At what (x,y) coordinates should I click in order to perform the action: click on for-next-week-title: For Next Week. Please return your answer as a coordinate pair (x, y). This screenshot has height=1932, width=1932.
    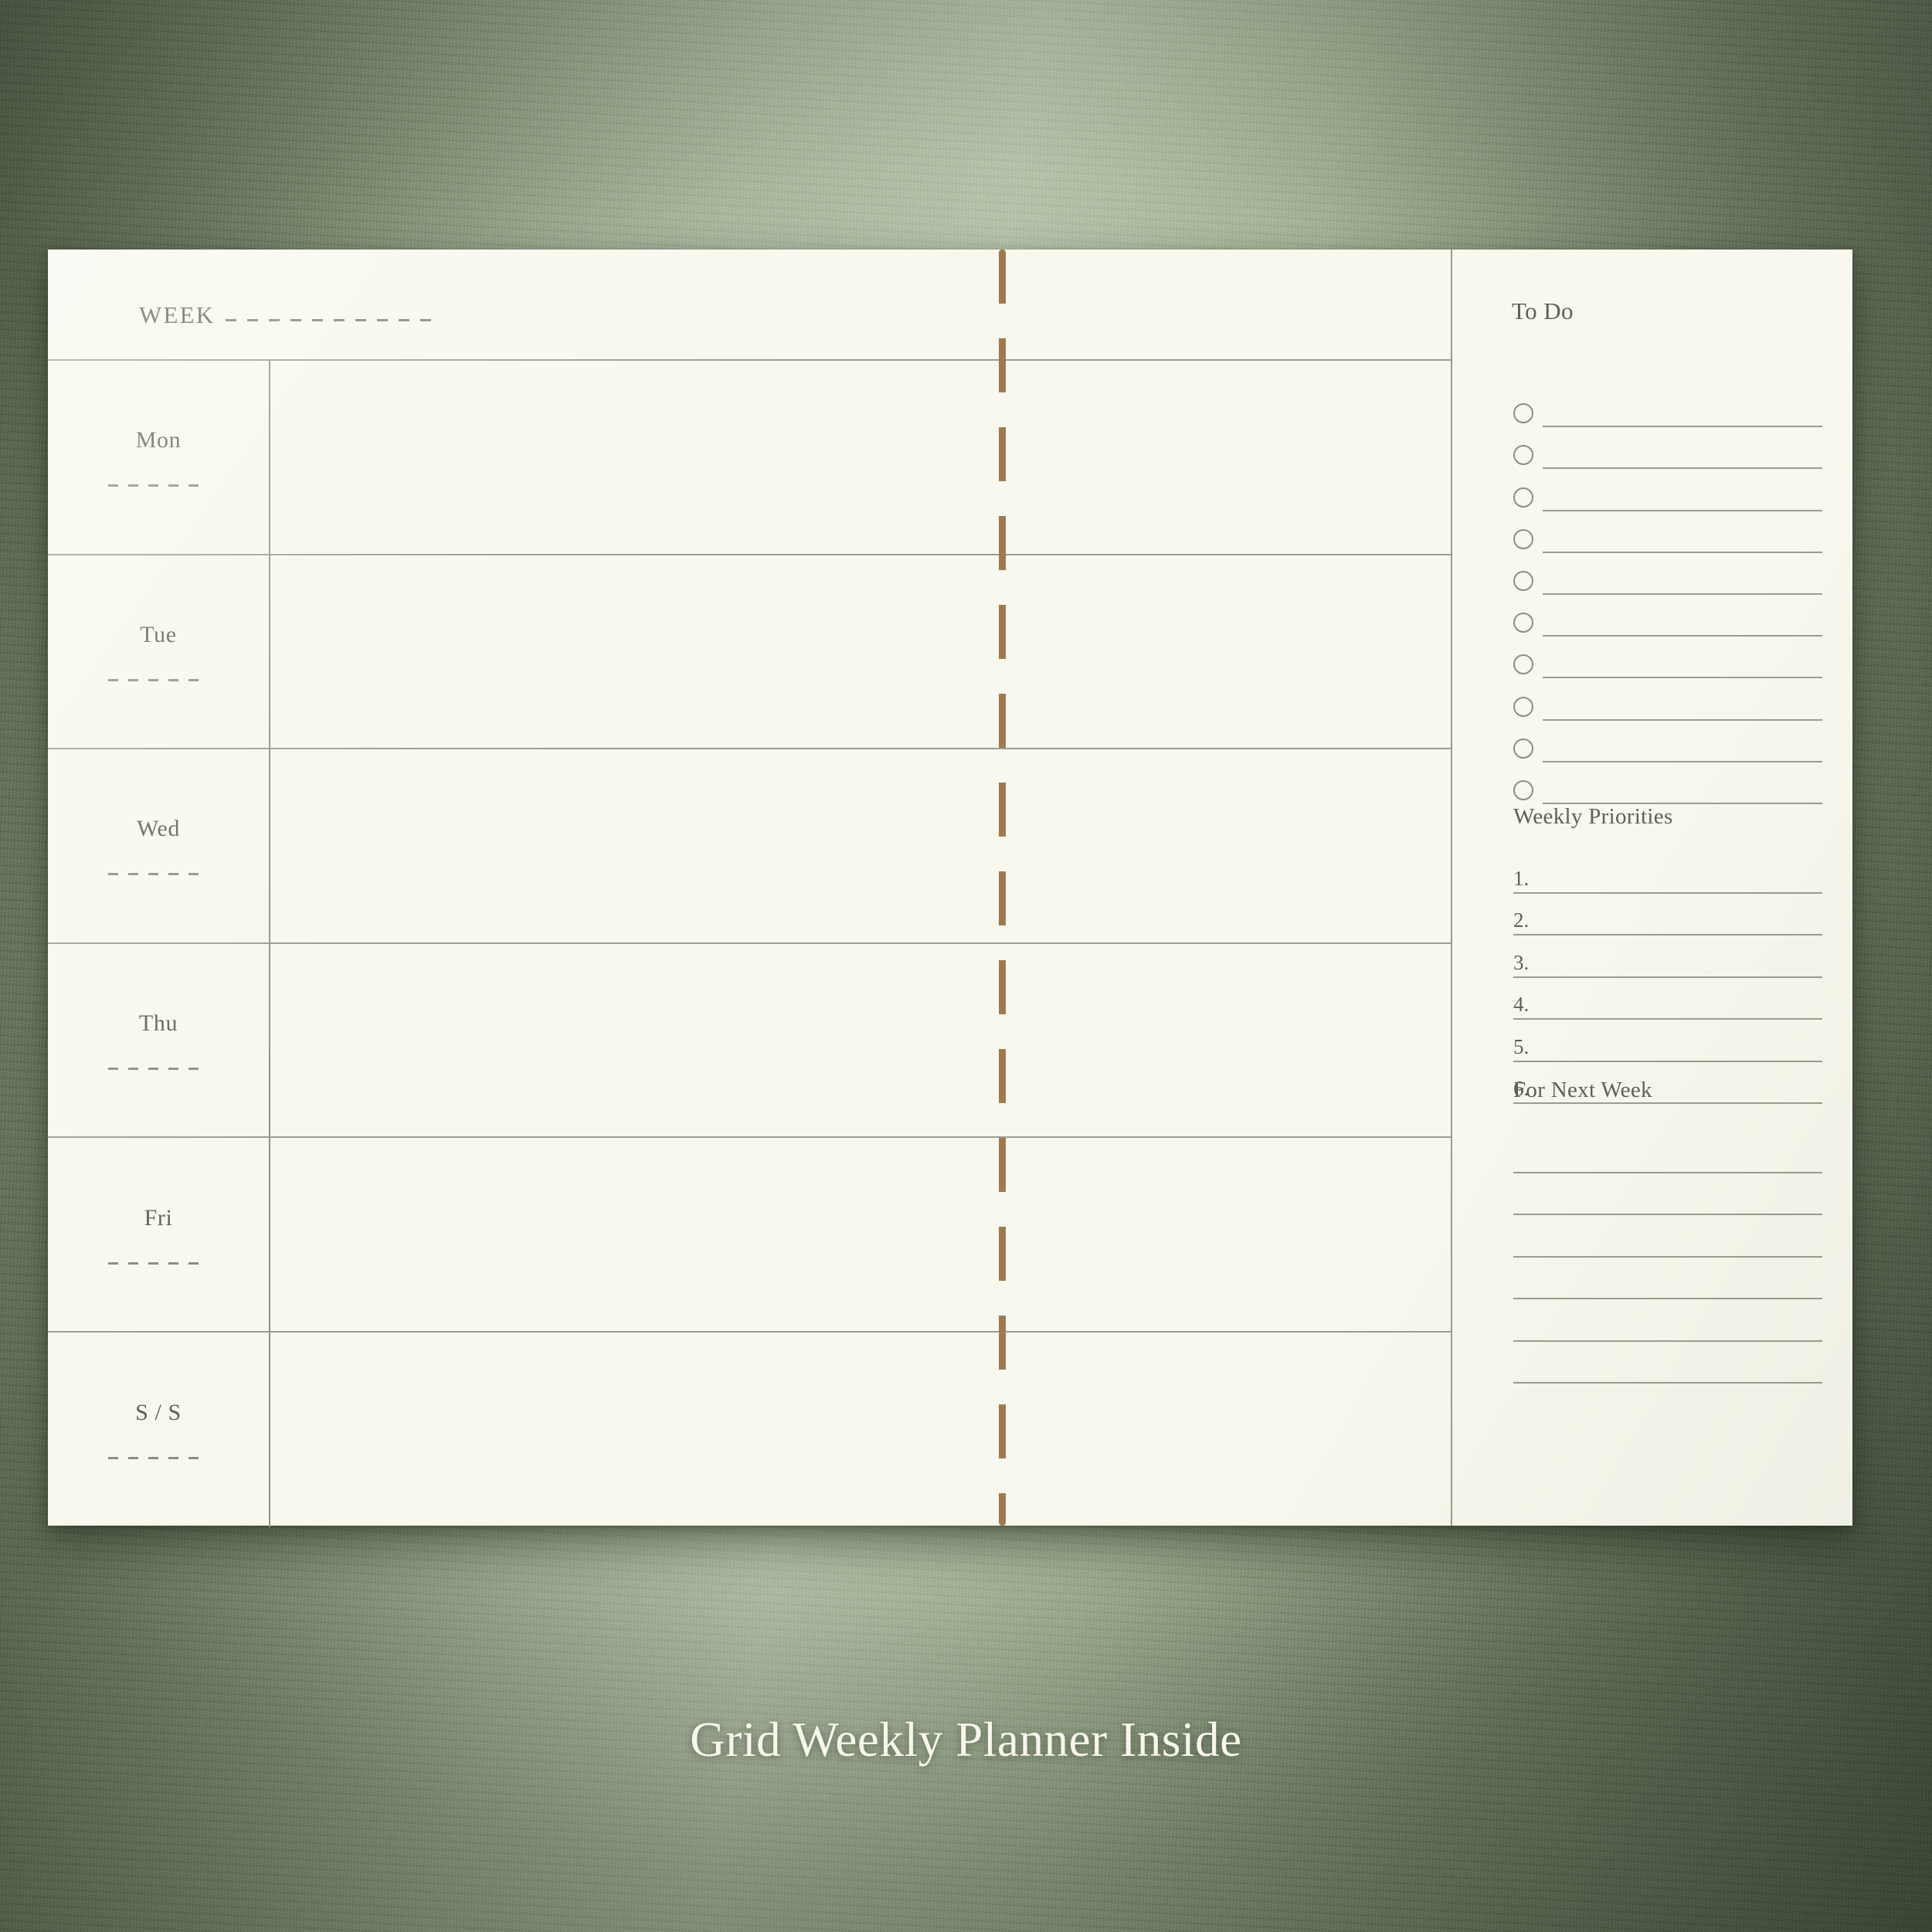
    Looking at the image, I should click on (1583, 1090).